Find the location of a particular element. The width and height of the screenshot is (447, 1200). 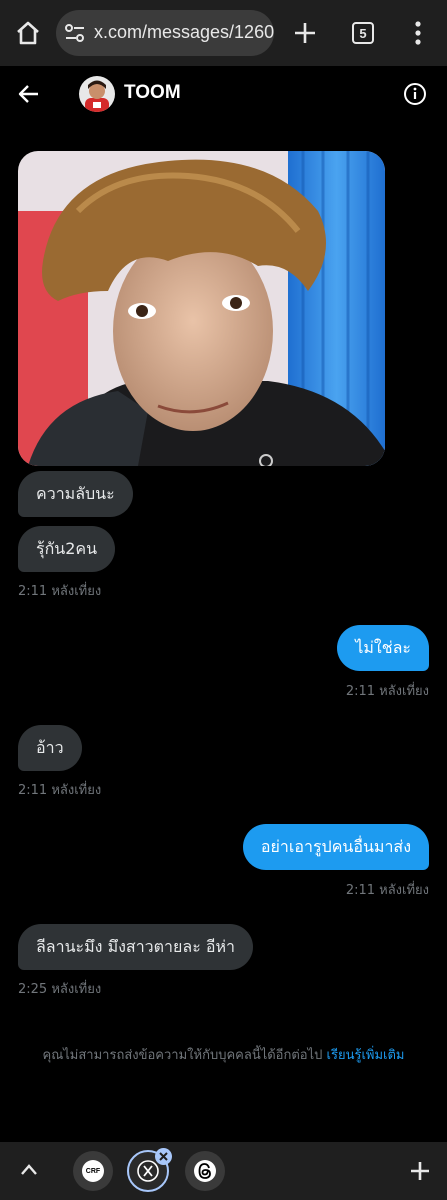

message-bubble-incoming: อ้าว is located at coordinates (50, 748).